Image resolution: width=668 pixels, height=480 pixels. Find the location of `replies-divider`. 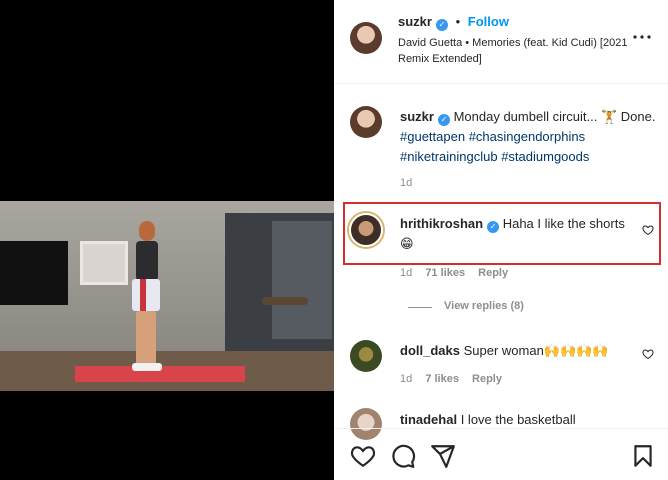

replies-divider is located at coordinates (420, 307).